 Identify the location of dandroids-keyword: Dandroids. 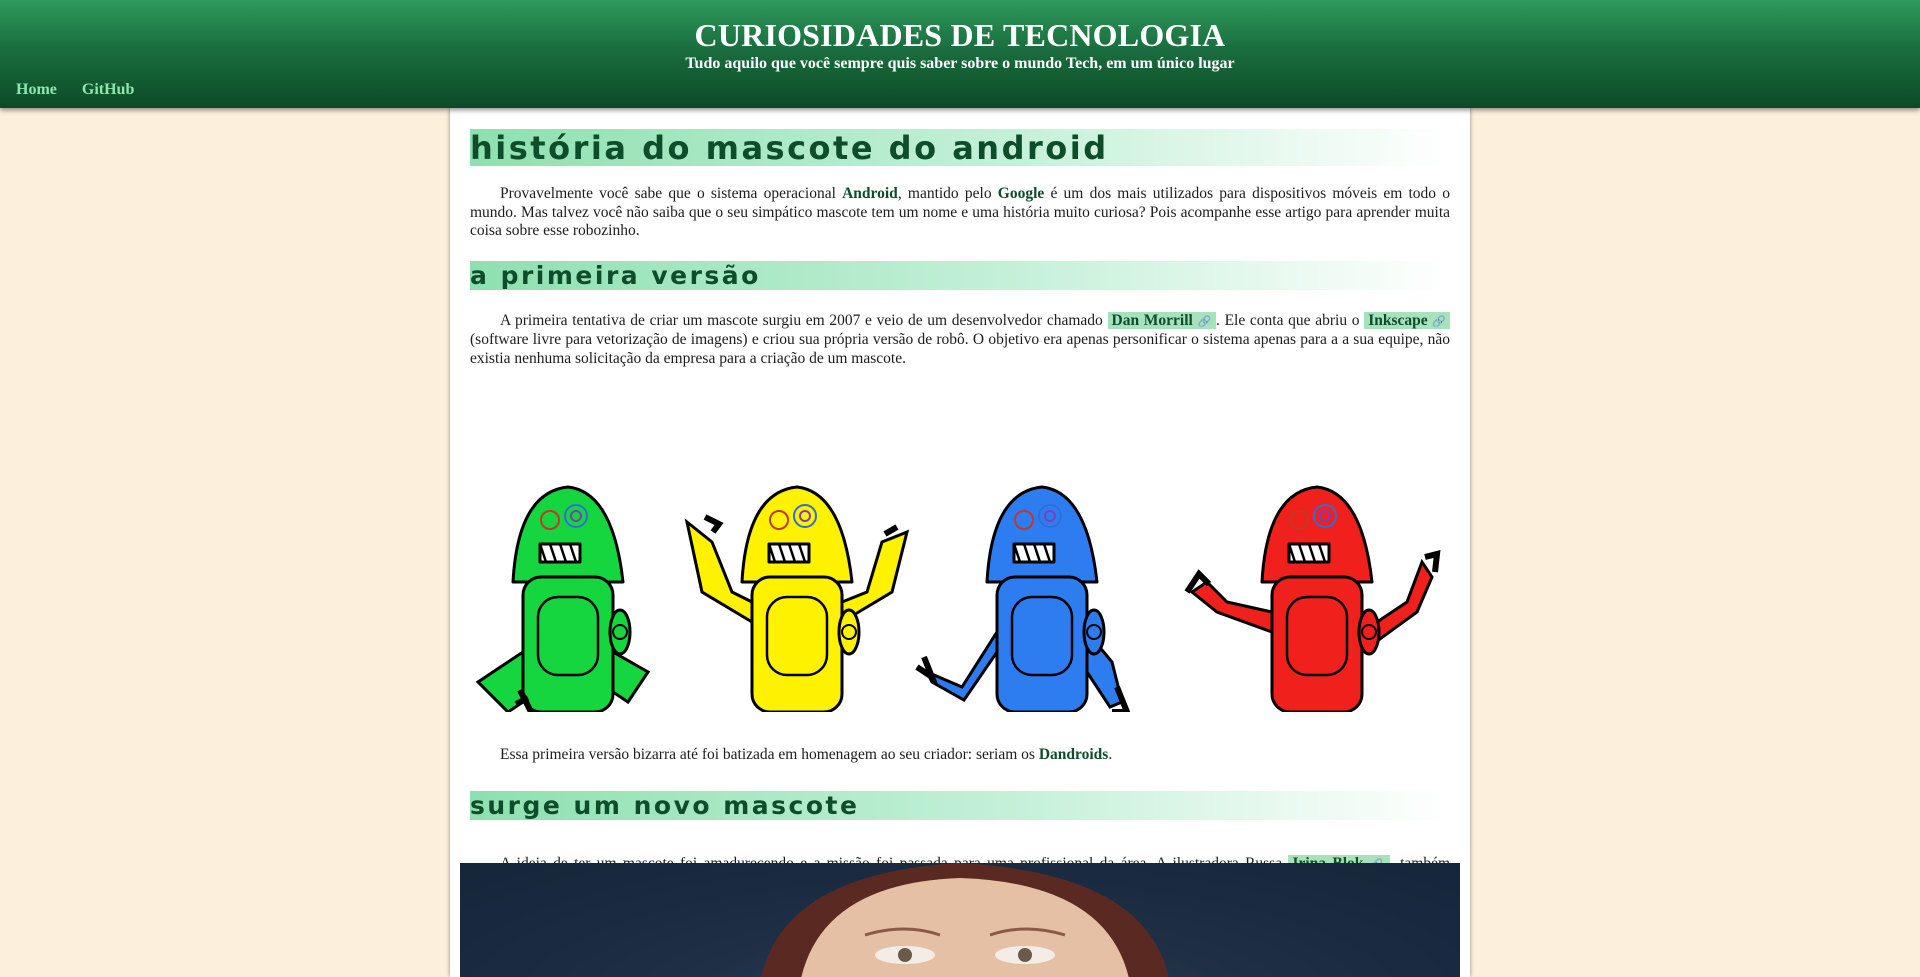
(1073, 754).